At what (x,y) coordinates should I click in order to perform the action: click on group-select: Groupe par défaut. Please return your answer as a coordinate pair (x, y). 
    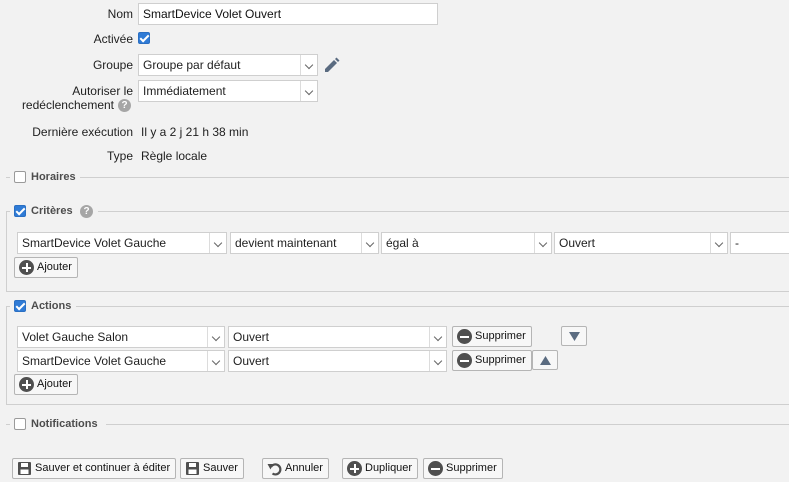
    Looking at the image, I should click on (228, 65).